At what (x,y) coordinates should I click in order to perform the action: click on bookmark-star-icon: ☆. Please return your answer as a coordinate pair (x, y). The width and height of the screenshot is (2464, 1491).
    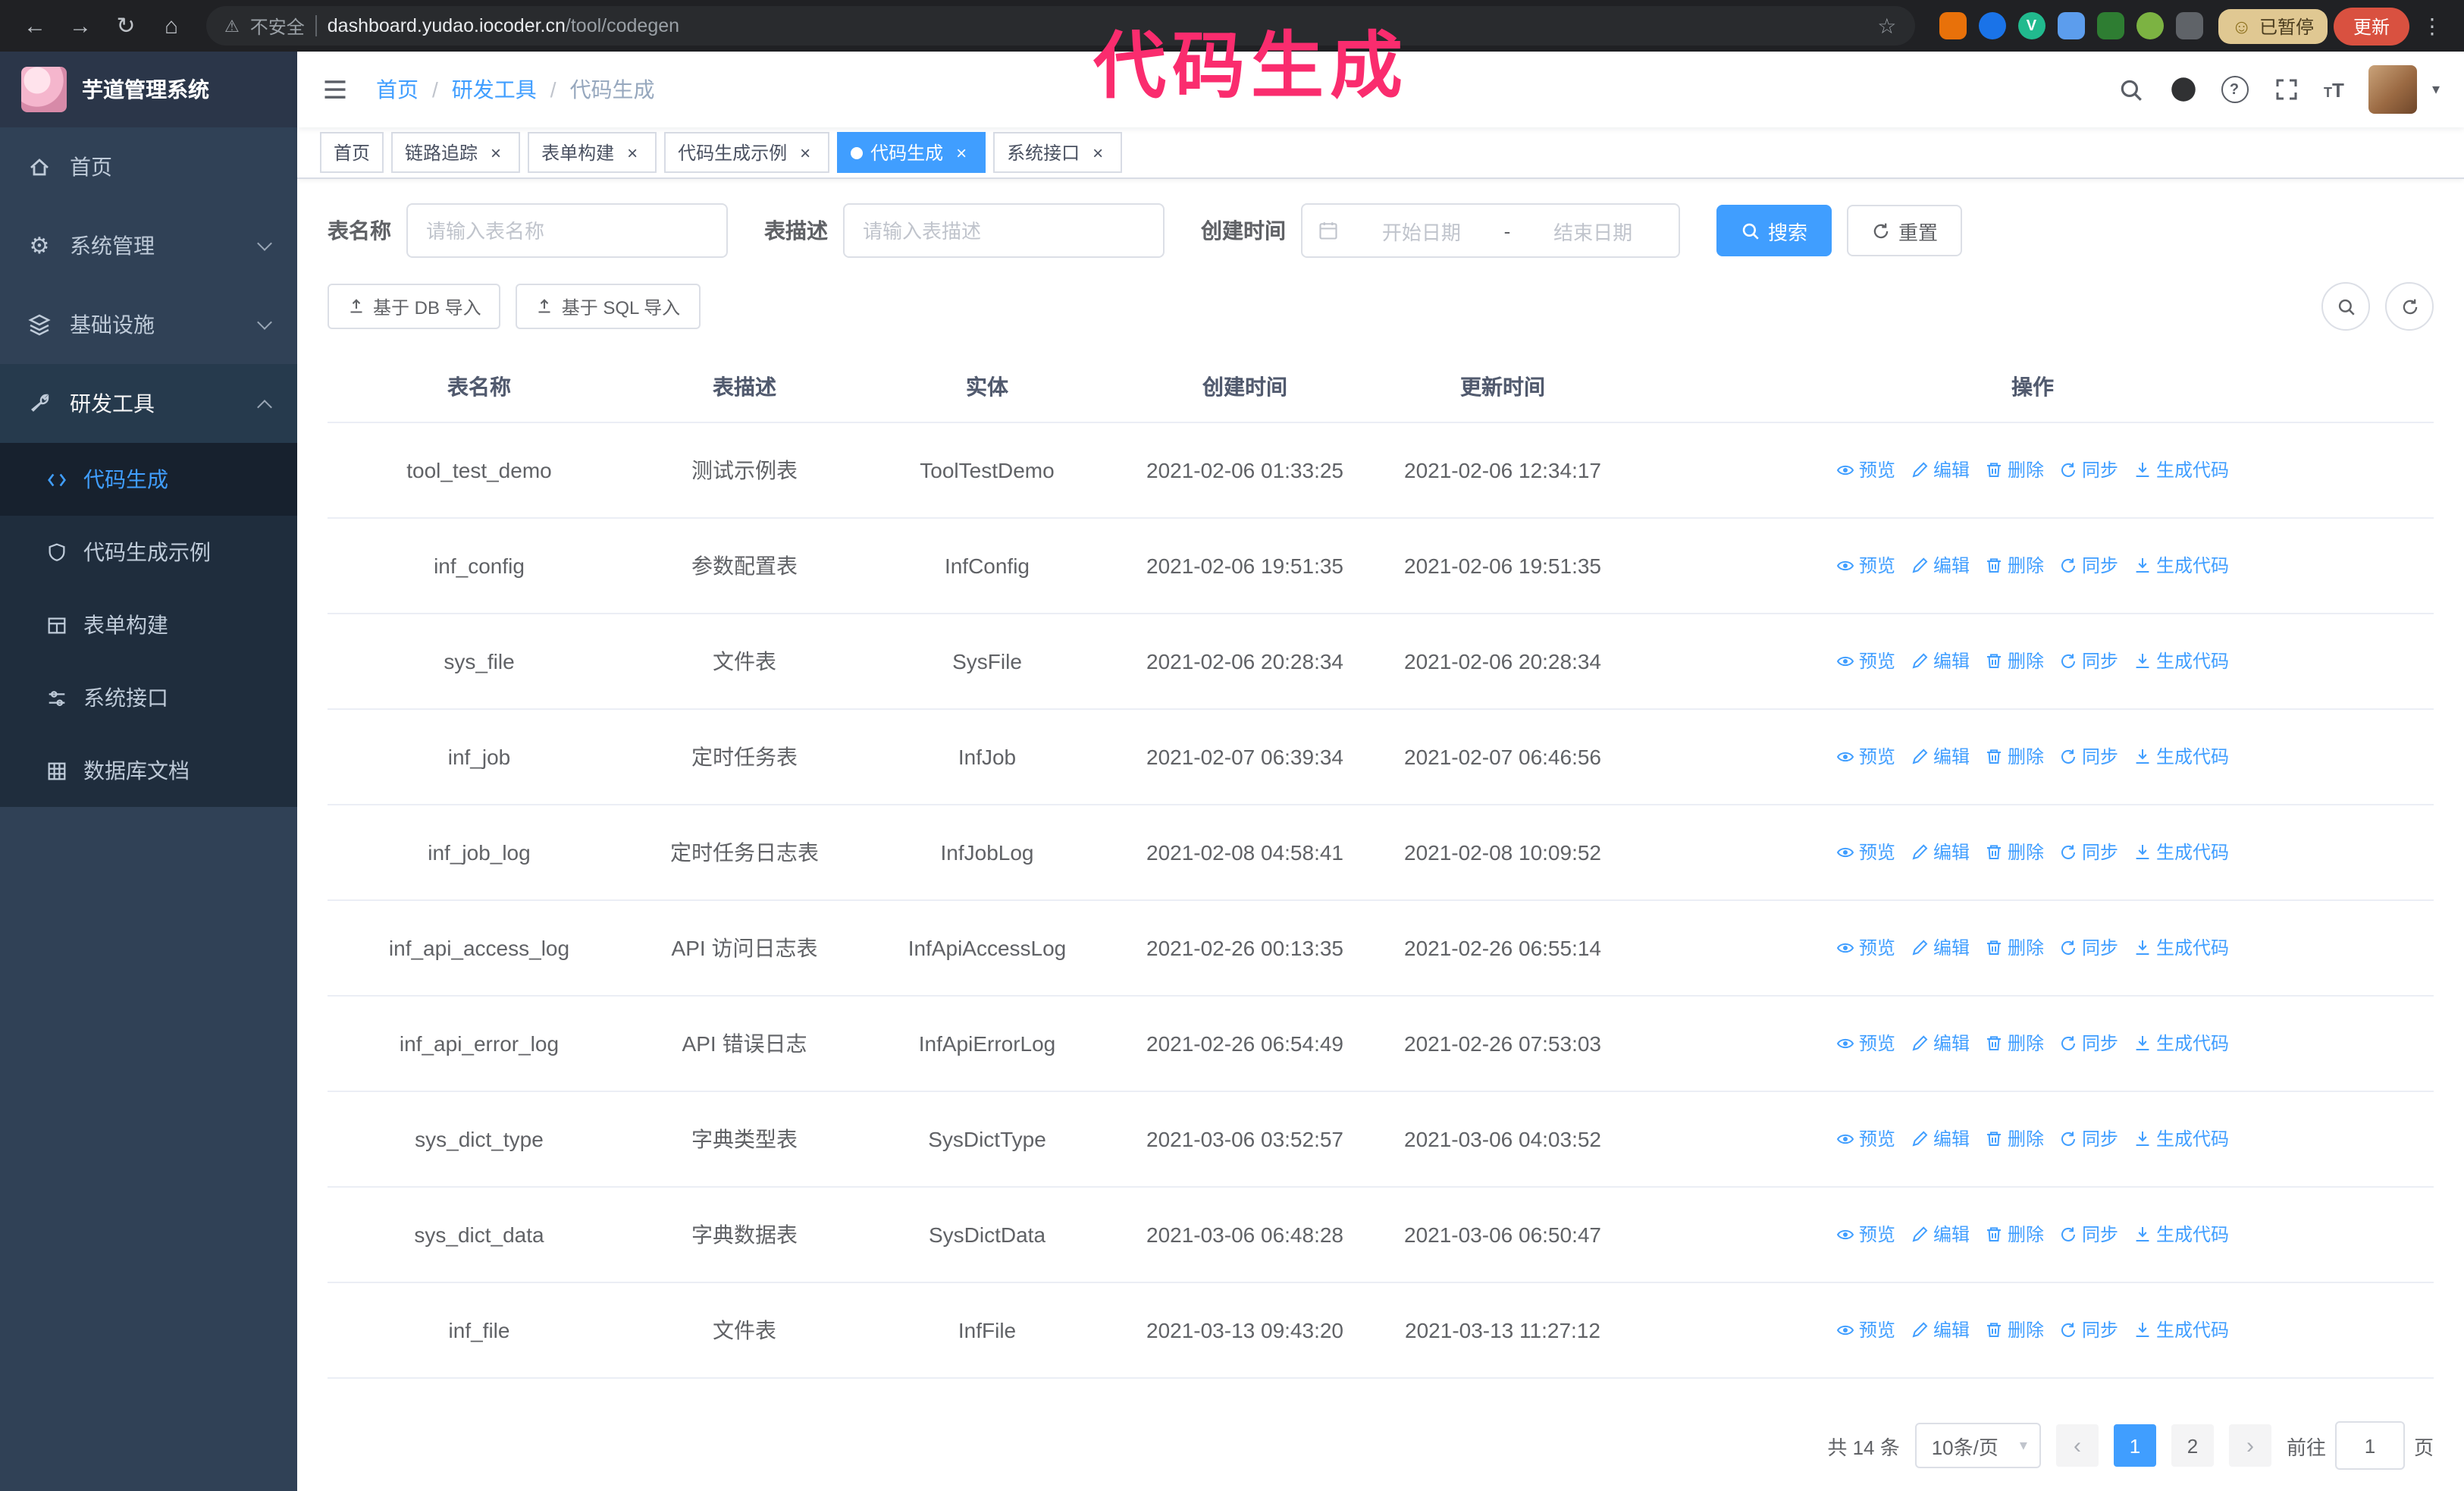
    Looking at the image, I should click on (1886, 26).